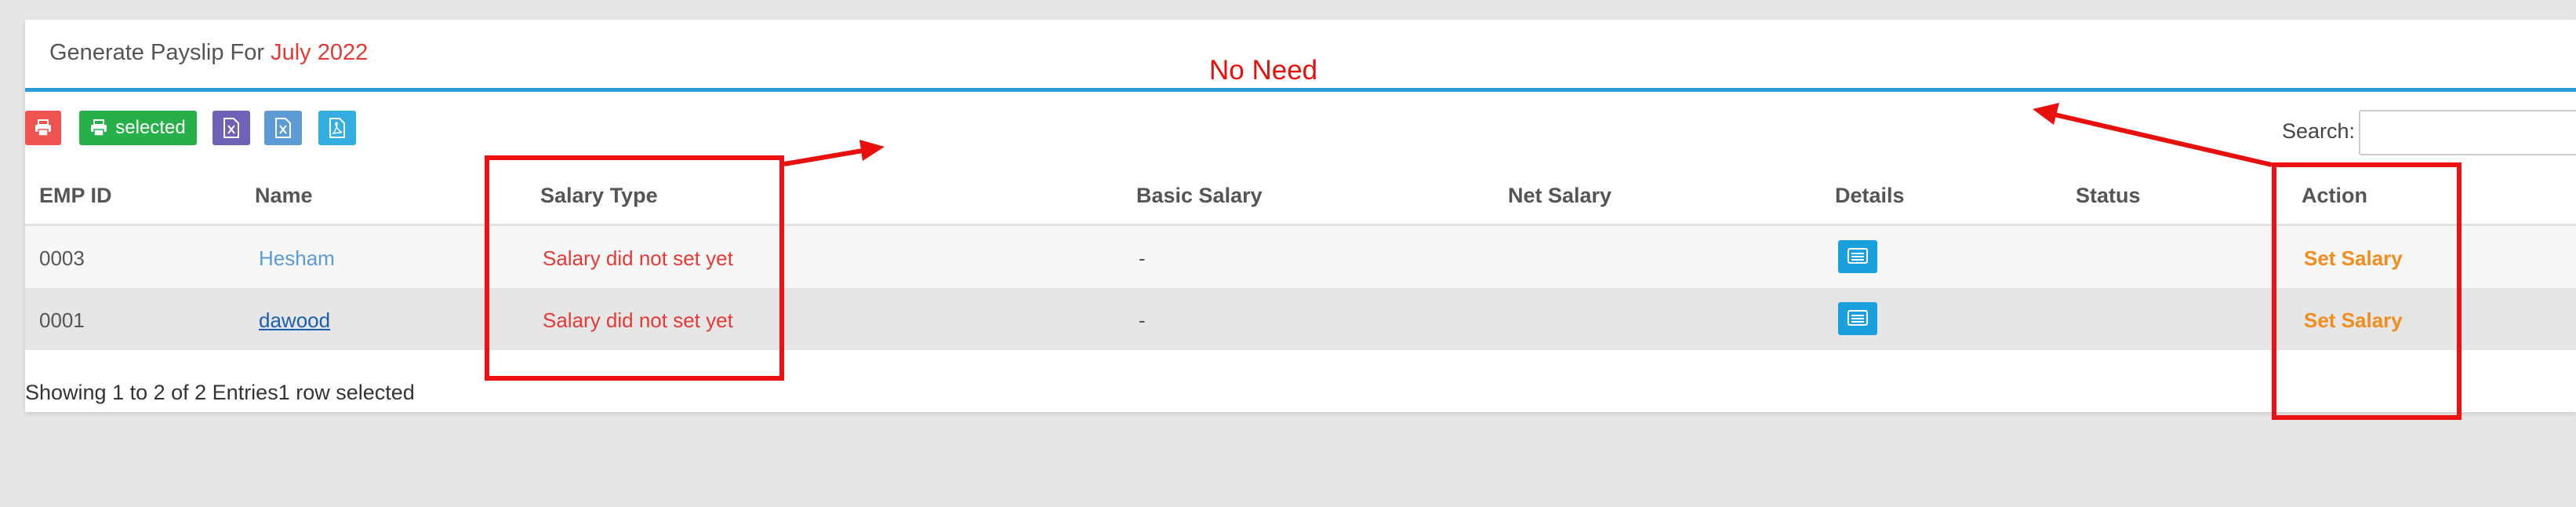 The height and width of the screenshot is (507, 2576). I want to click on employee-name-link: dawood, so click(294, 320).